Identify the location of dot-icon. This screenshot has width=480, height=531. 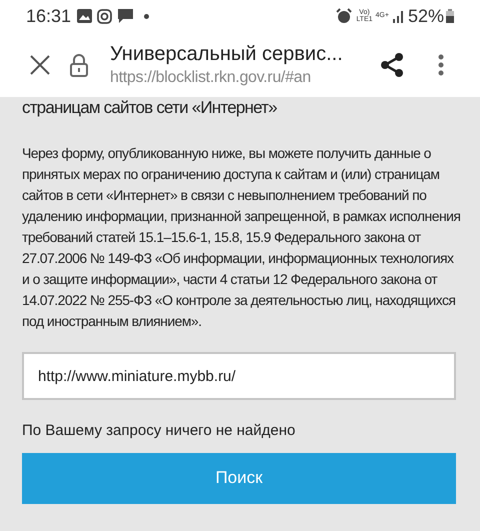
(147, 16).